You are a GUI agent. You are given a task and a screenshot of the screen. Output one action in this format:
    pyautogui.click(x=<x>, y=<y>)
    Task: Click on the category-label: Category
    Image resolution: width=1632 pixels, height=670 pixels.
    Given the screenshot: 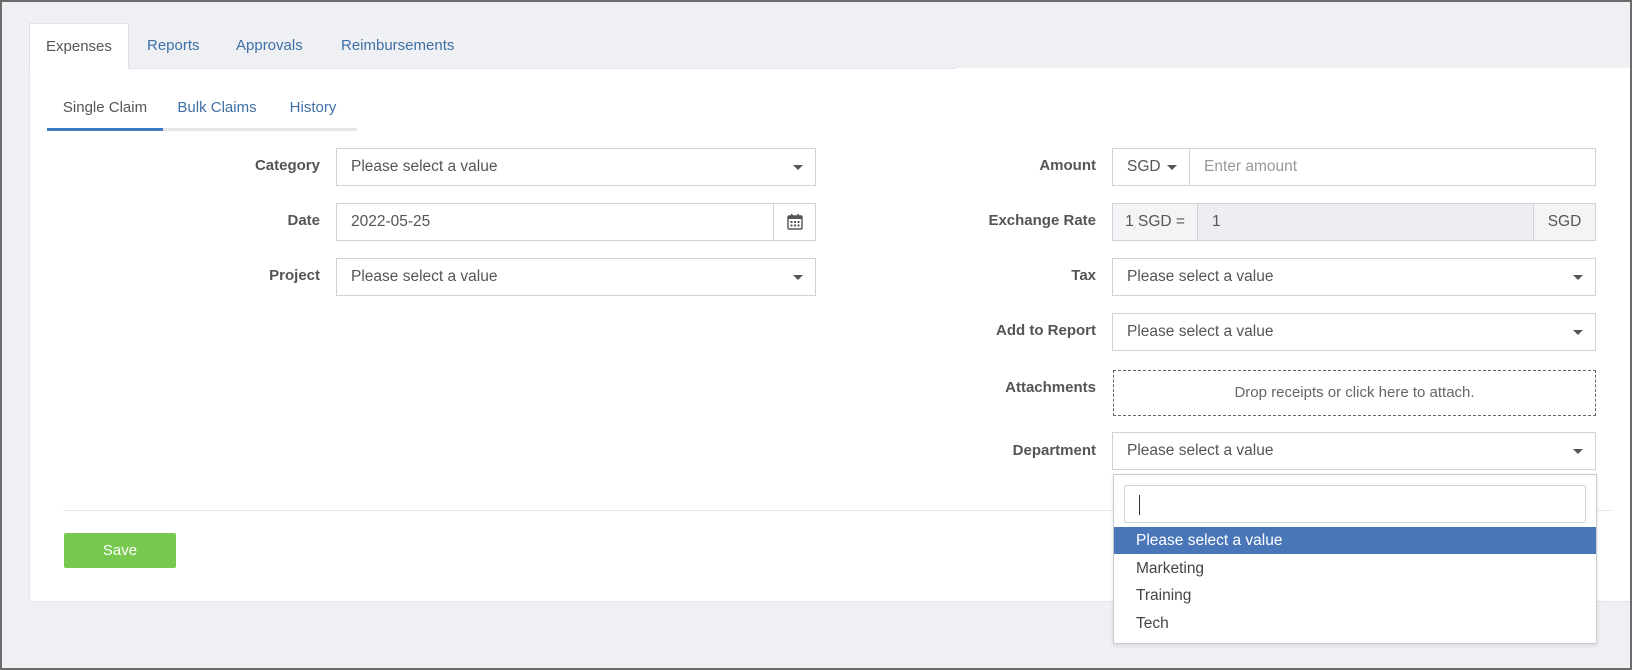 What is the action you would take?
    pyautogui.click(x=287, y=165)
    